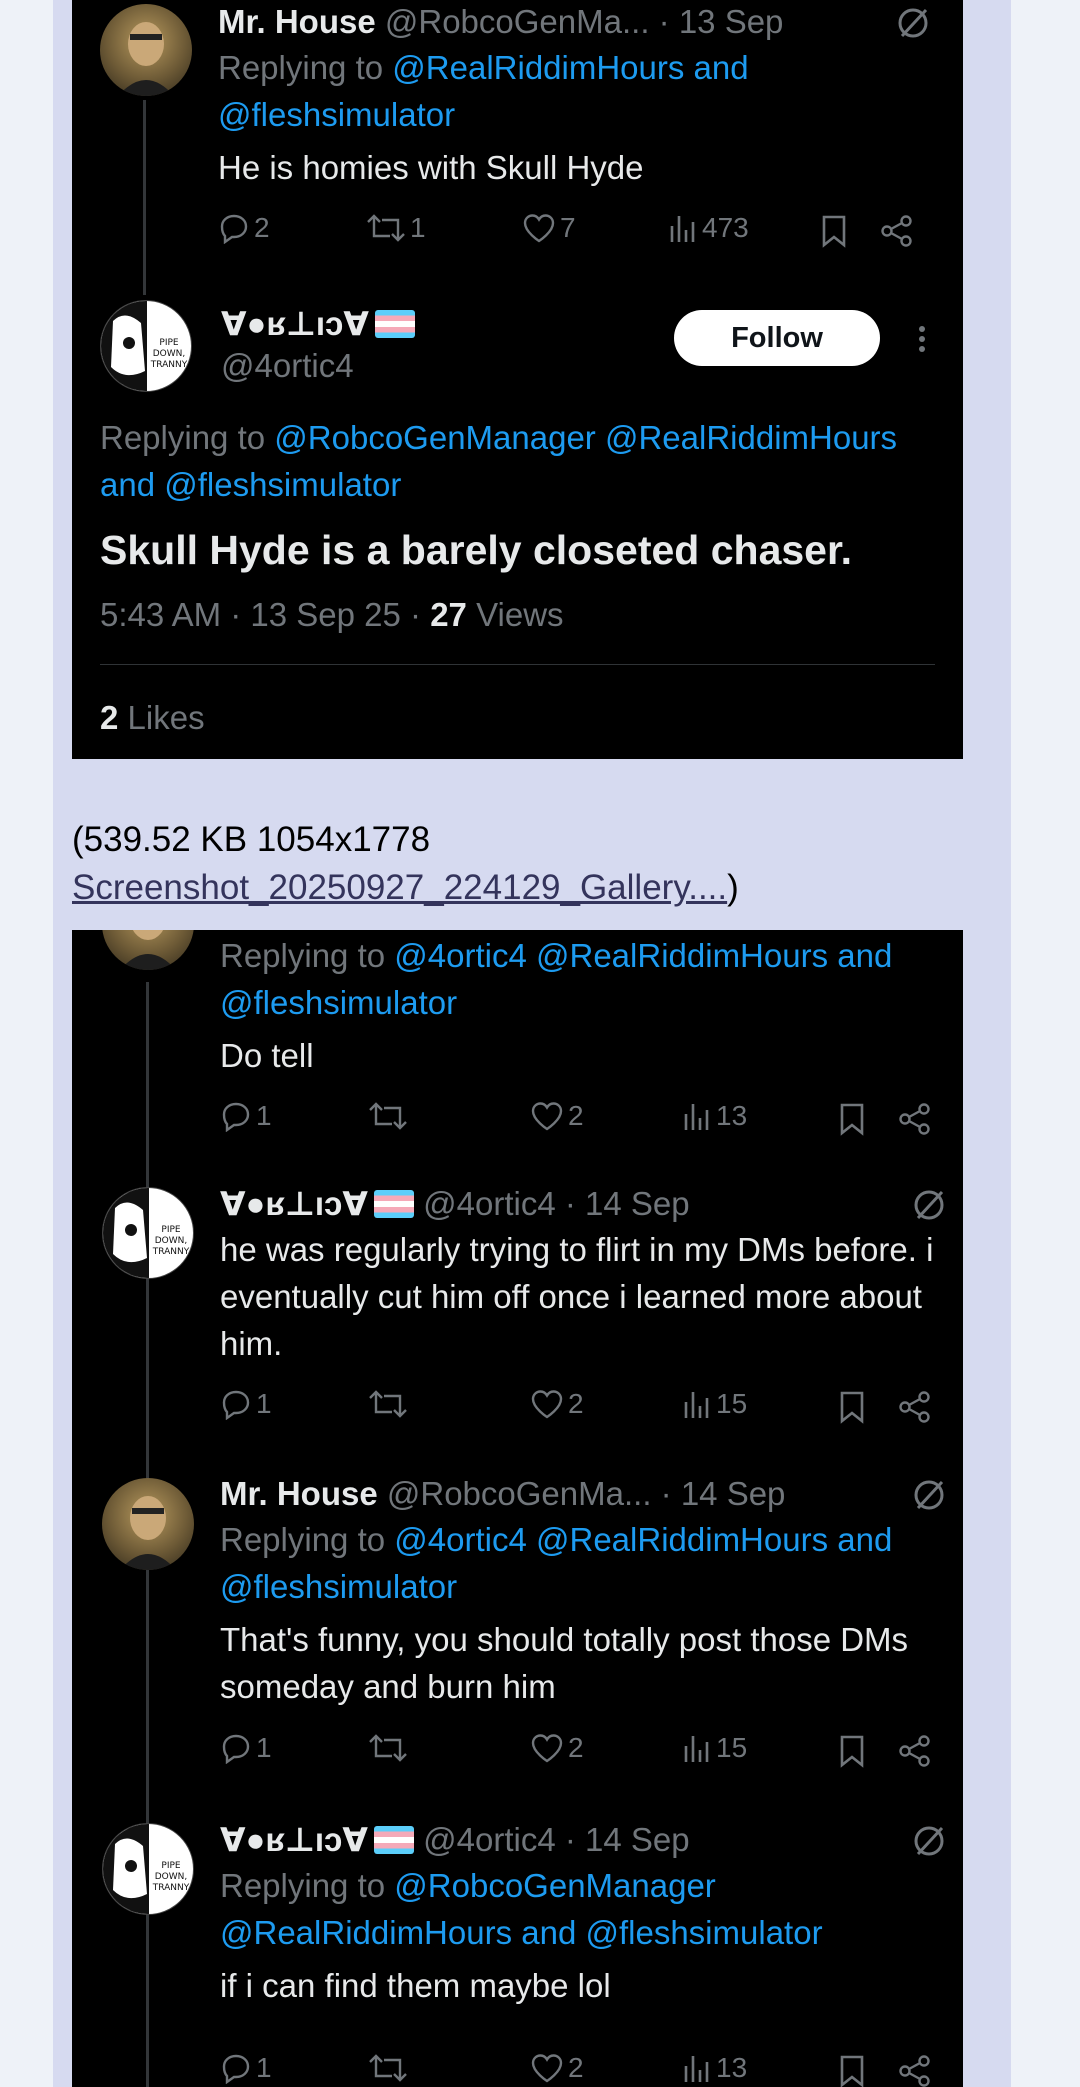  I want to click on more-icon, so click(922, 339).